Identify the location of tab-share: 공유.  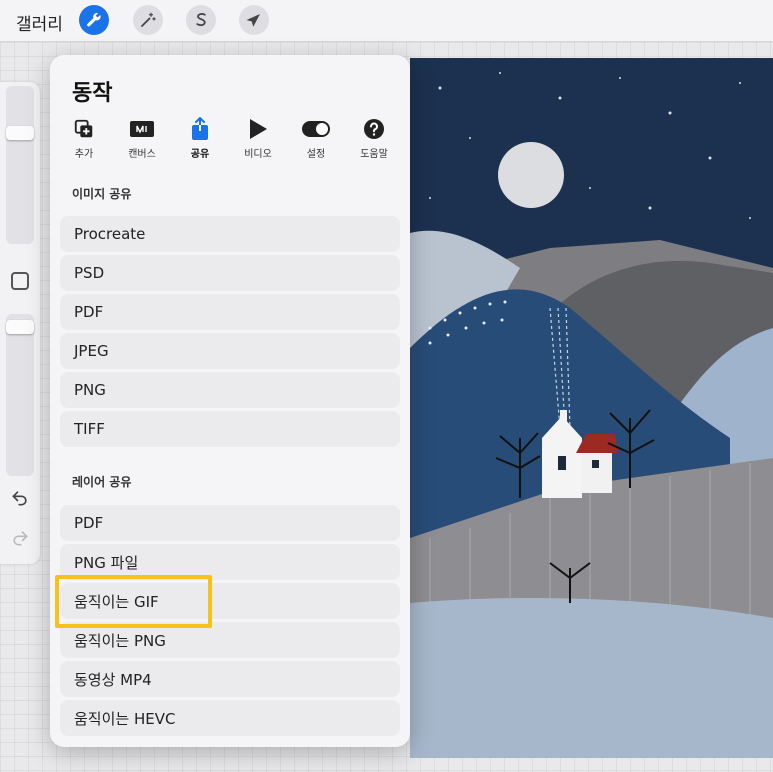
(200, 139).